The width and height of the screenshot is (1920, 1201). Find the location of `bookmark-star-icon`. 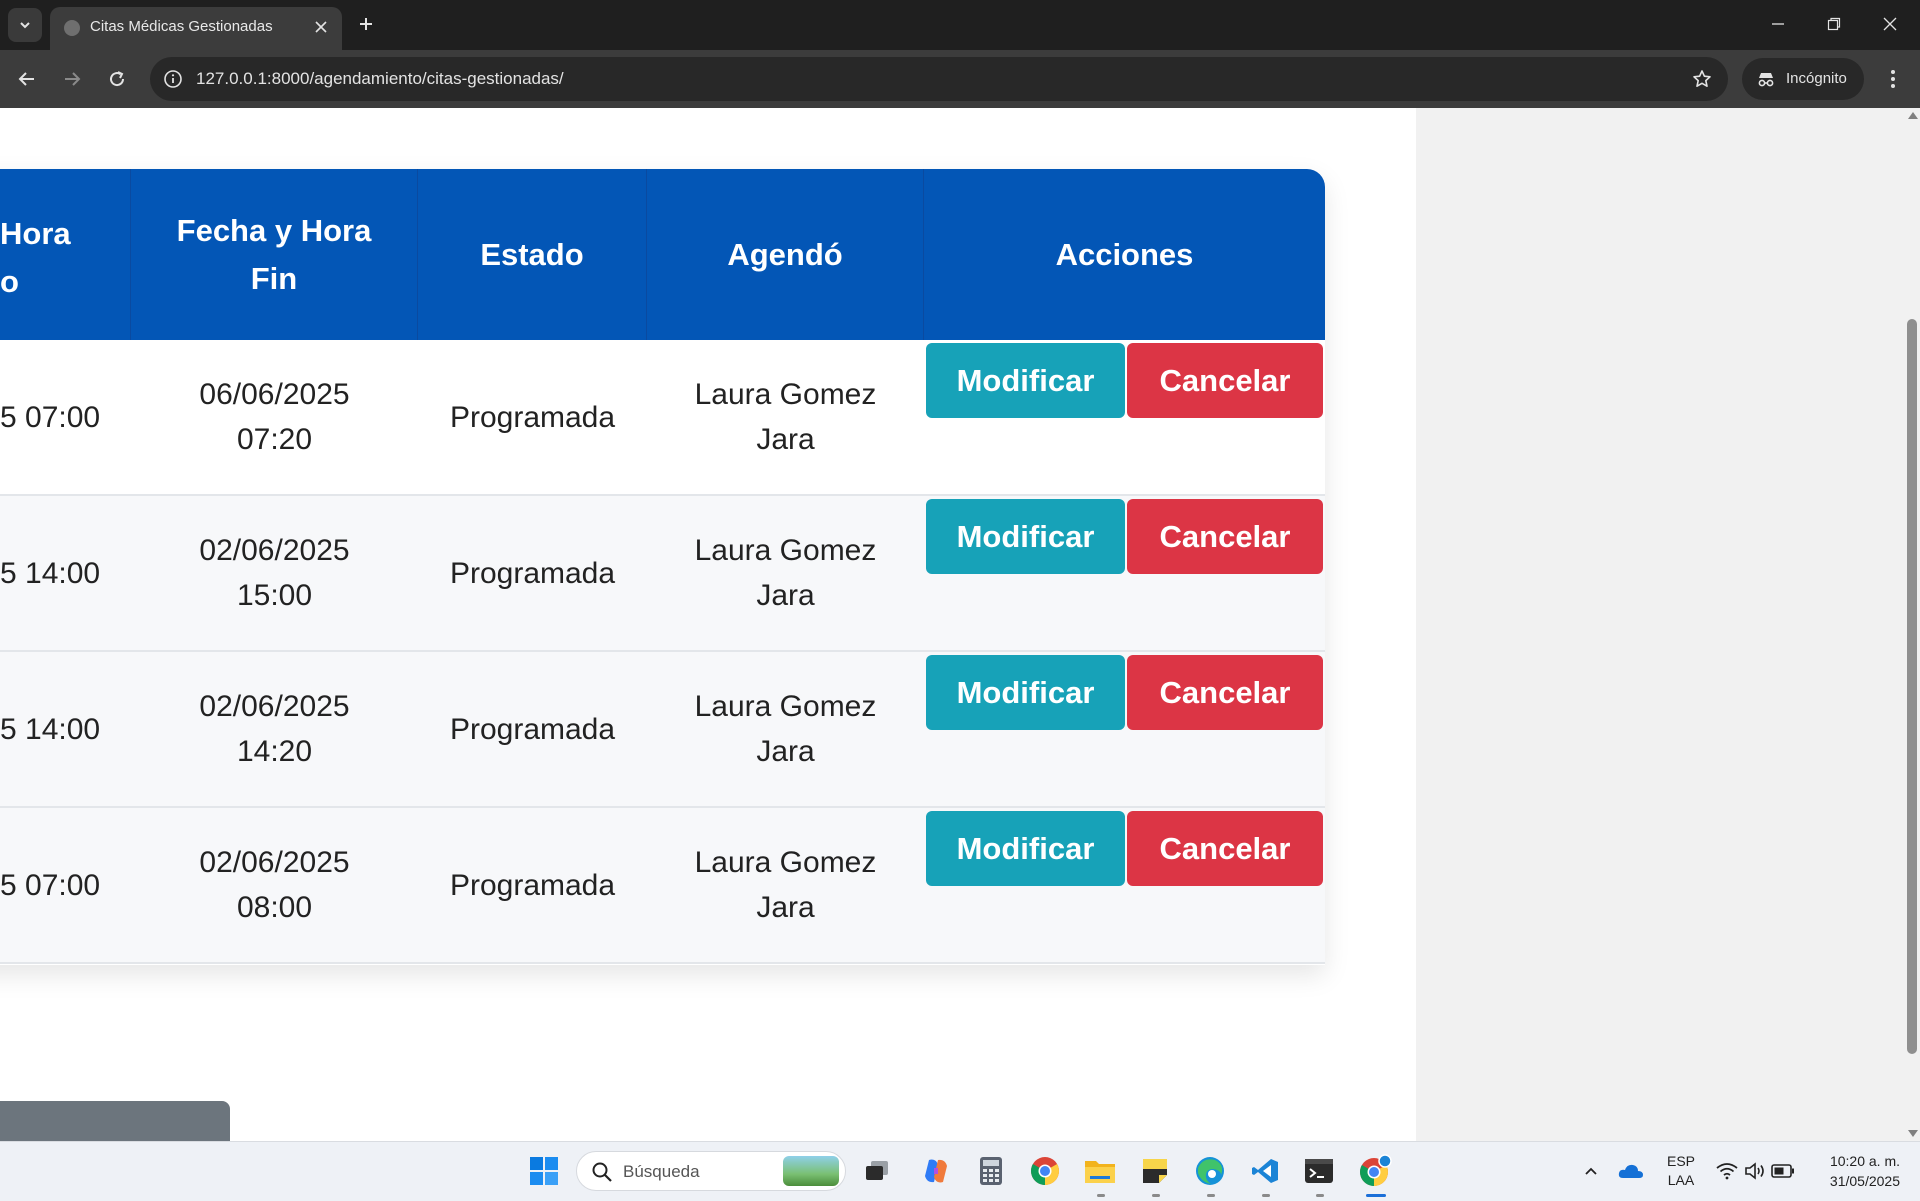

bookmark-star-icon is located at coordinates (1702, 79).